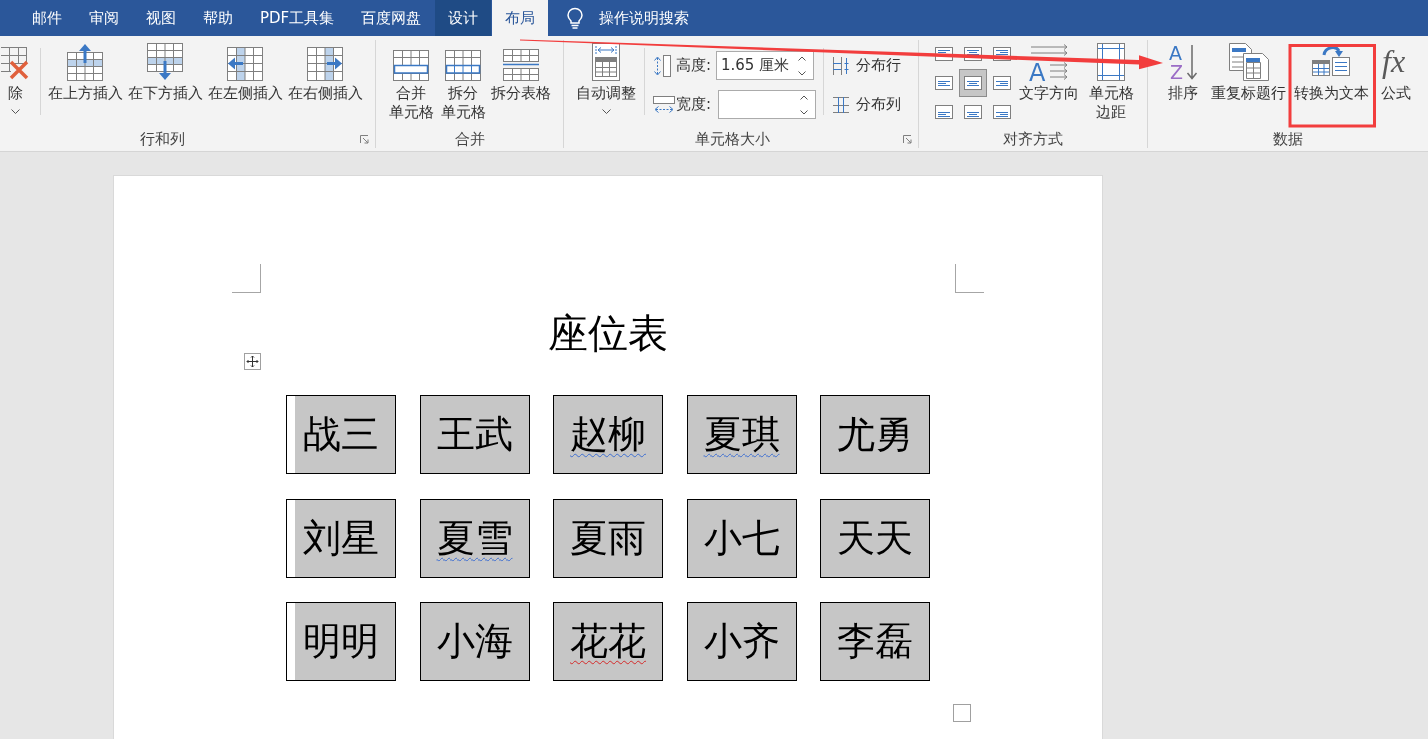 This screenshot has width=1428, height=739. What do you see at coordinates (765, 65) in the screenshot?
I see `number-field: 1.65 厘米` at bounding box center [765, 65].